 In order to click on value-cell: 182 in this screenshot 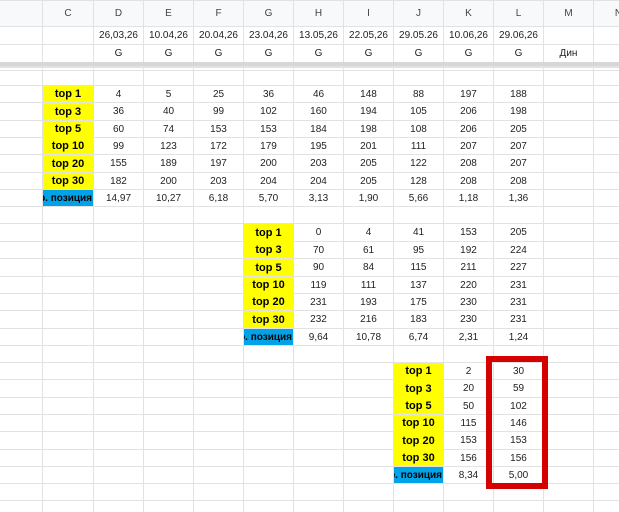, I will do `click(118, 181)`.